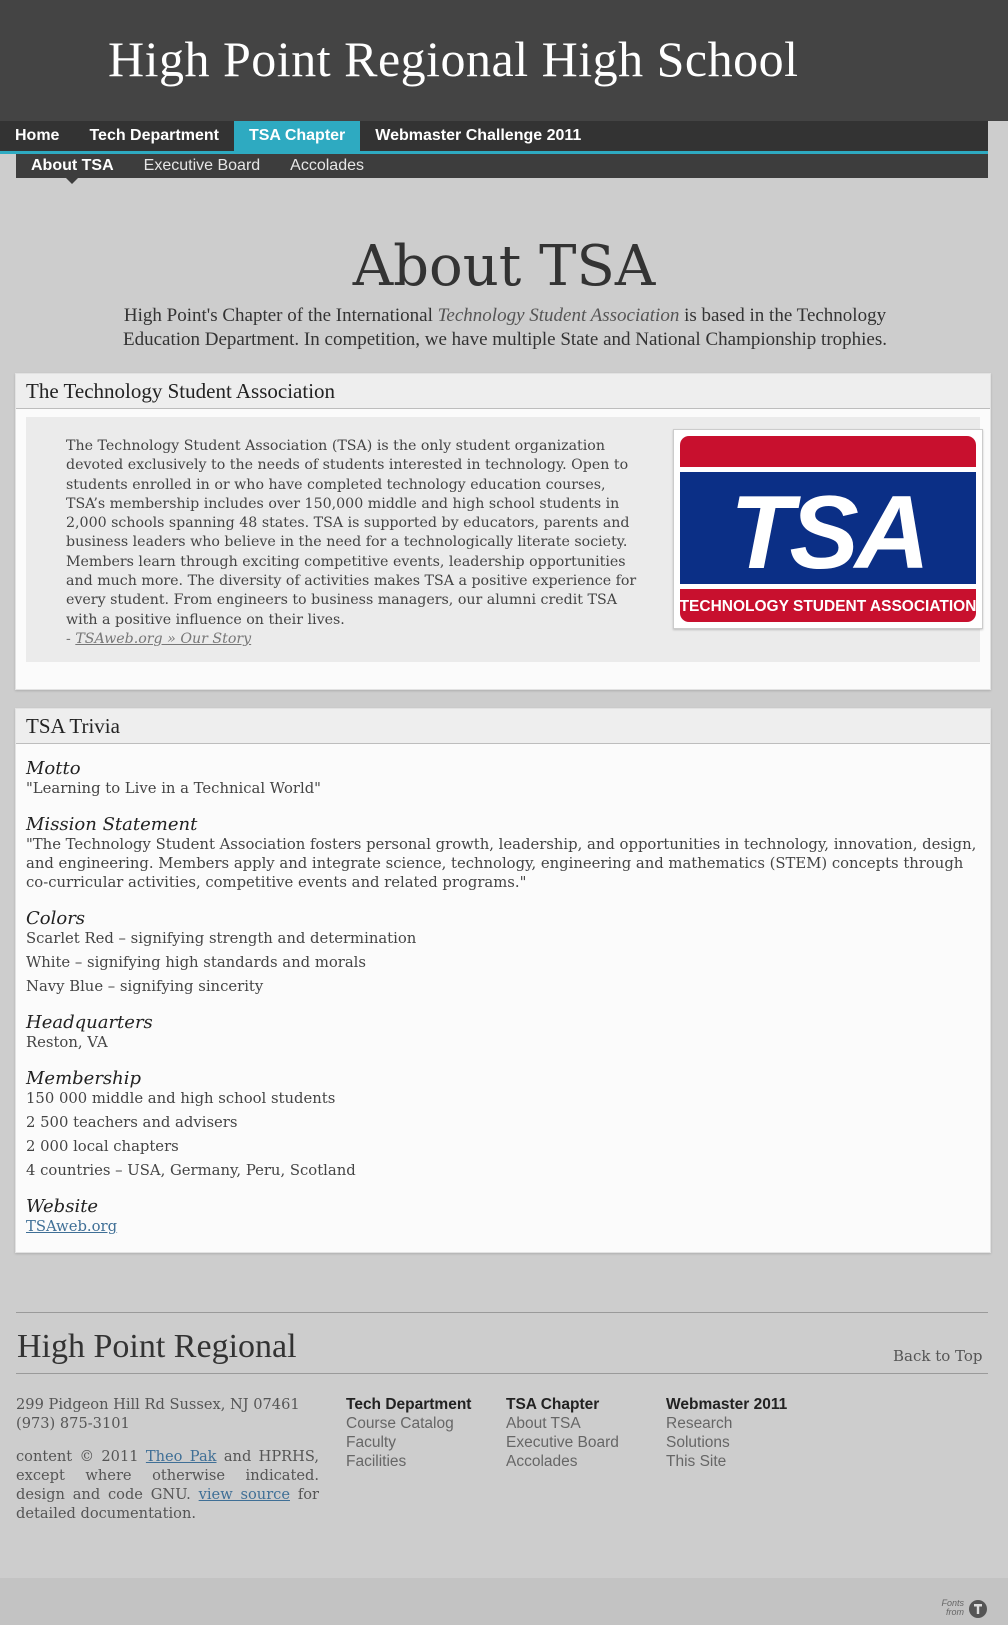 This screenshot has height=1625, width=1008. What do you see at coordinates (154, 136) in the screenshot?
I see `nav-tech-department: Tech Department` at bounding box center [154, 136].